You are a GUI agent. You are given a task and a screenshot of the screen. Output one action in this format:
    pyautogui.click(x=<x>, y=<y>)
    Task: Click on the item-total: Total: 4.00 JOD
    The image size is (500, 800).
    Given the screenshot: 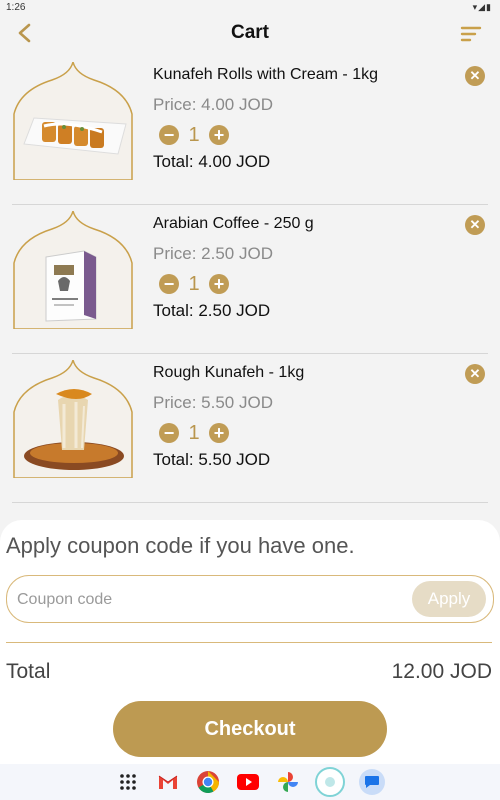 What is the action you would take?
    pyautogui.click(x=212, y=161)
    